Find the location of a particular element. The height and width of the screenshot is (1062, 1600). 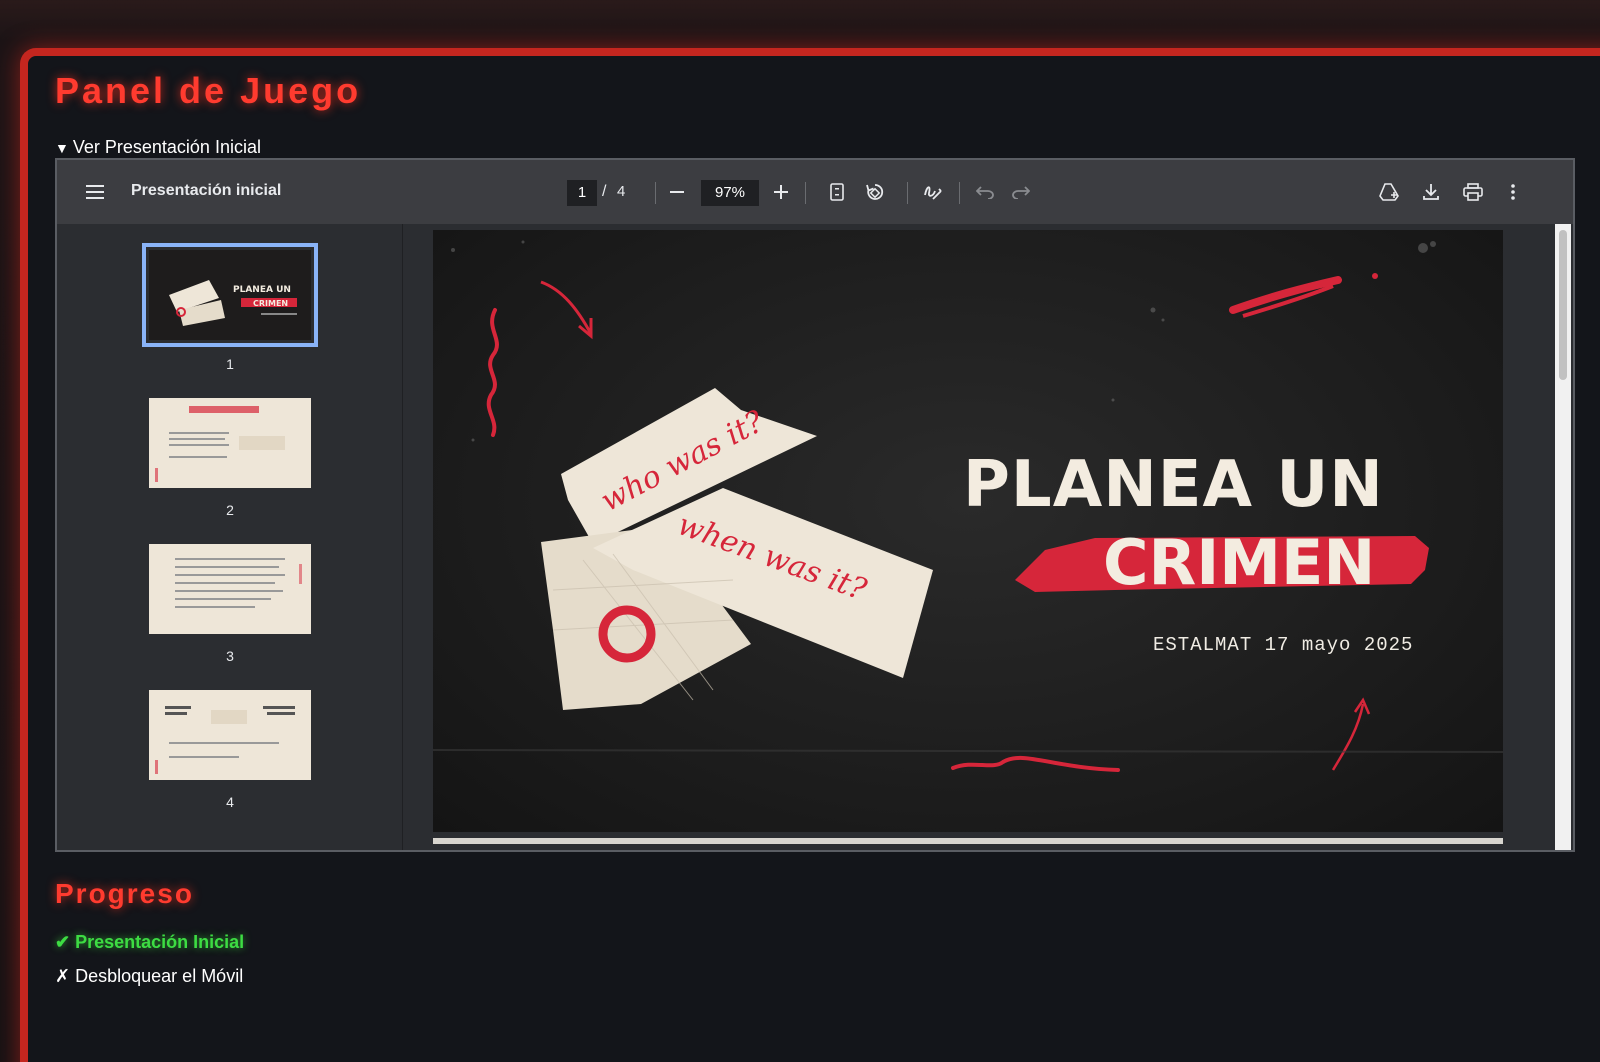

disclosure-triangle-icon: ▼ is located at coordinates (62, 148).